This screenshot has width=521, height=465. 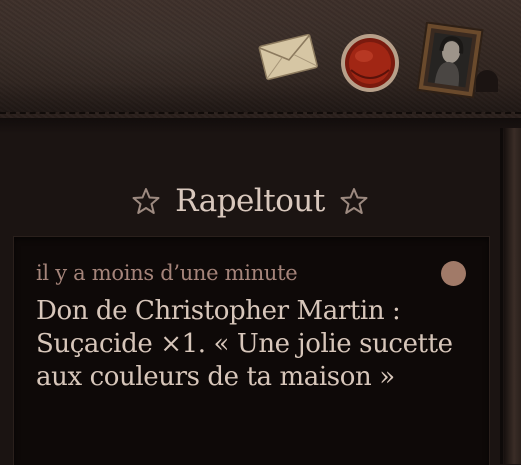 I want to click on notification-time: il y a moins d’une minute, so click(x=167, y=273).